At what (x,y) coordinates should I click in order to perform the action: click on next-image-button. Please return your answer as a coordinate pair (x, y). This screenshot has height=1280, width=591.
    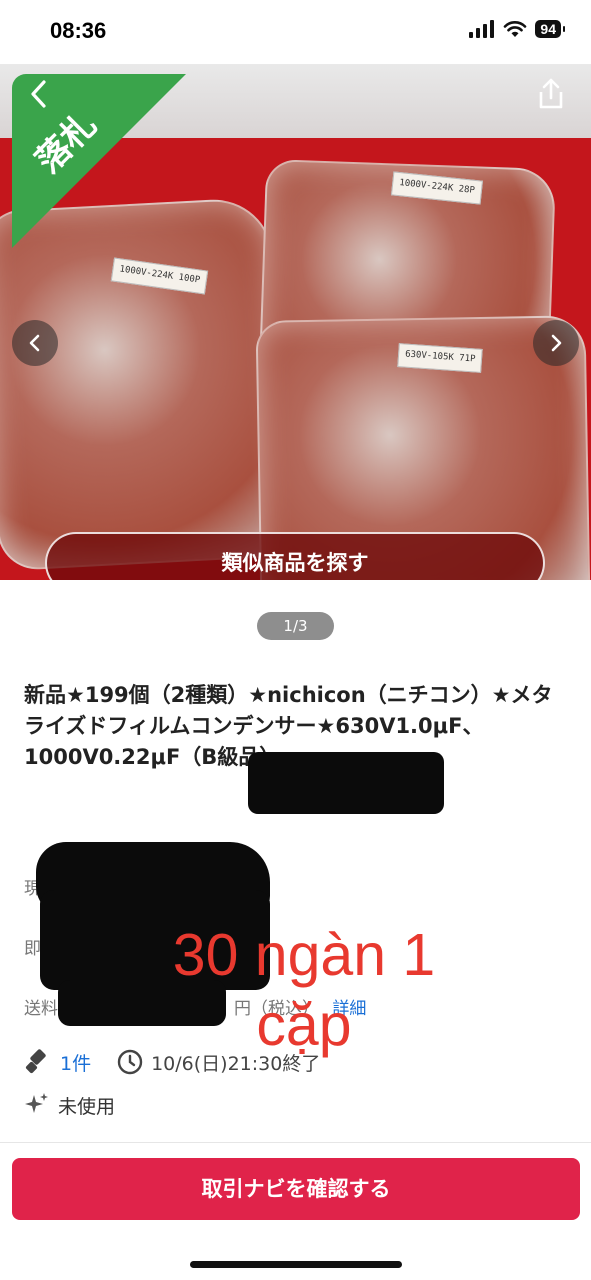
    Looking at the image, I should click on (556, 343).